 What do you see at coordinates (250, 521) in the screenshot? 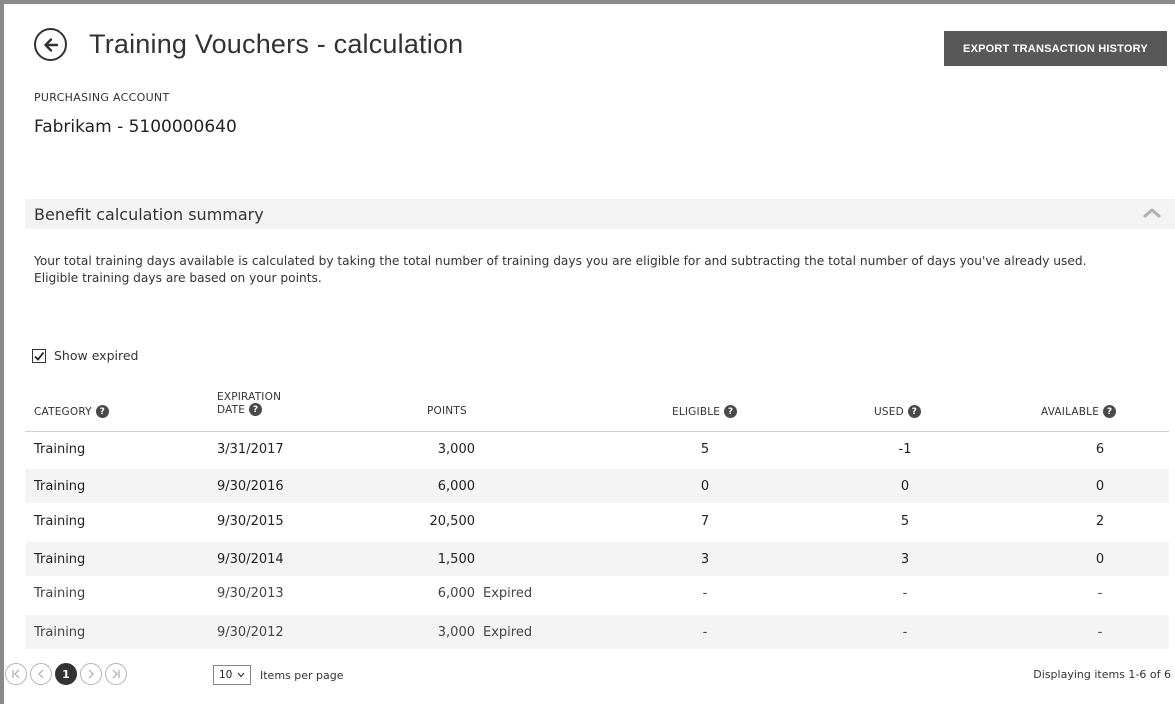
I see `cell-expiration-date: 9/30/2015` at bounding box center [250, 521].